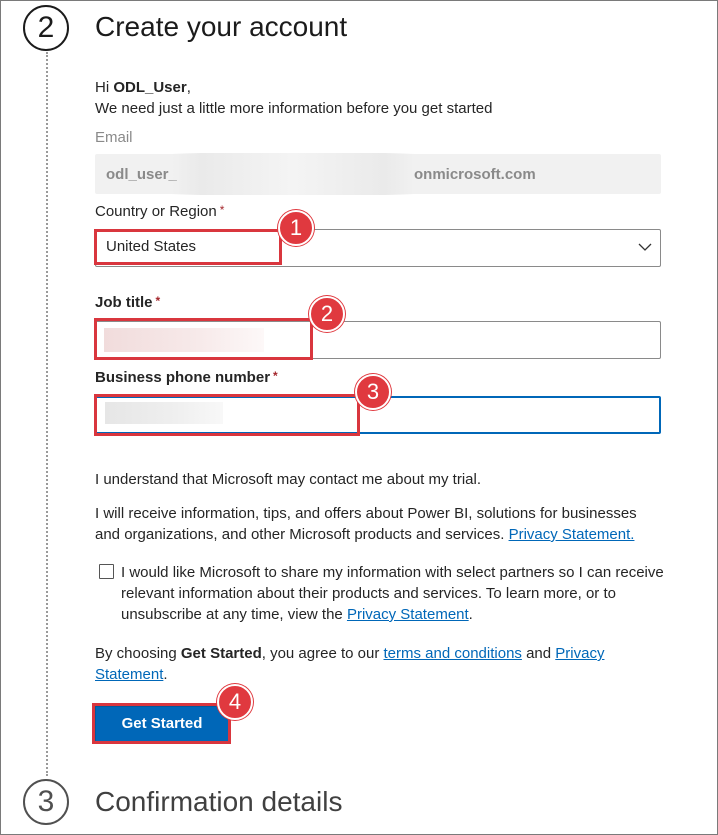 Image resolution: width=718 pixels, height=835 pixels. Describe the element at coordinates (221, 26) in the screenshot. I see `page-title: Create your account` at that location.